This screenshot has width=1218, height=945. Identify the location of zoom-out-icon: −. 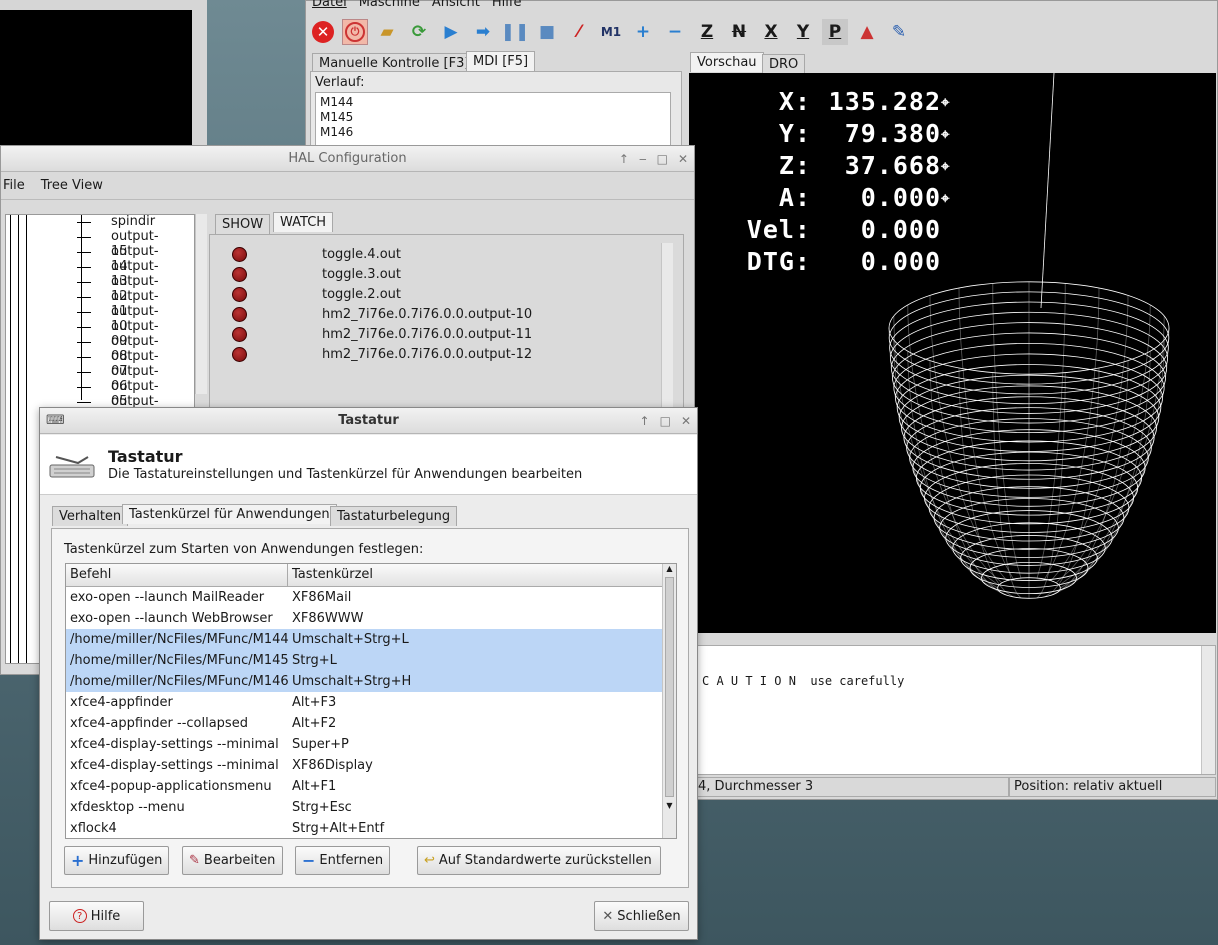
(675, 32).